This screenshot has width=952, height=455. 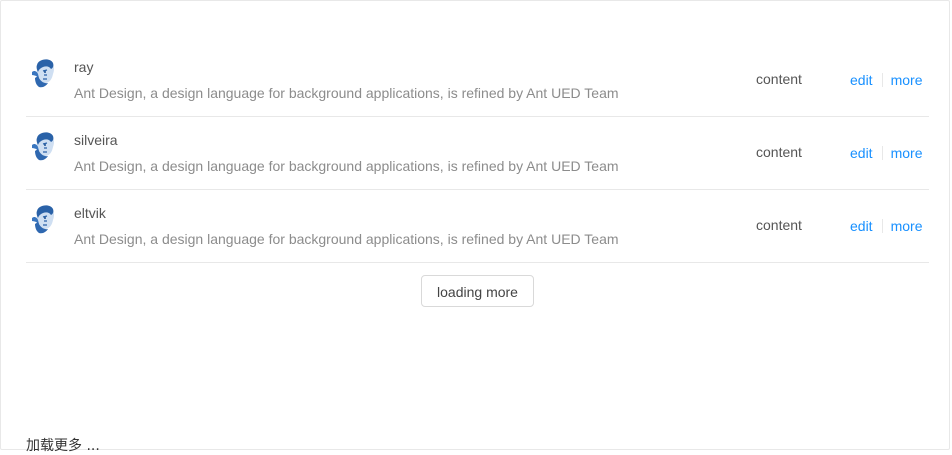 What do you see at coordinates (477, 291) in the screenshot?
I see `load-more-button: loading more` at bounding box center [477, 291].